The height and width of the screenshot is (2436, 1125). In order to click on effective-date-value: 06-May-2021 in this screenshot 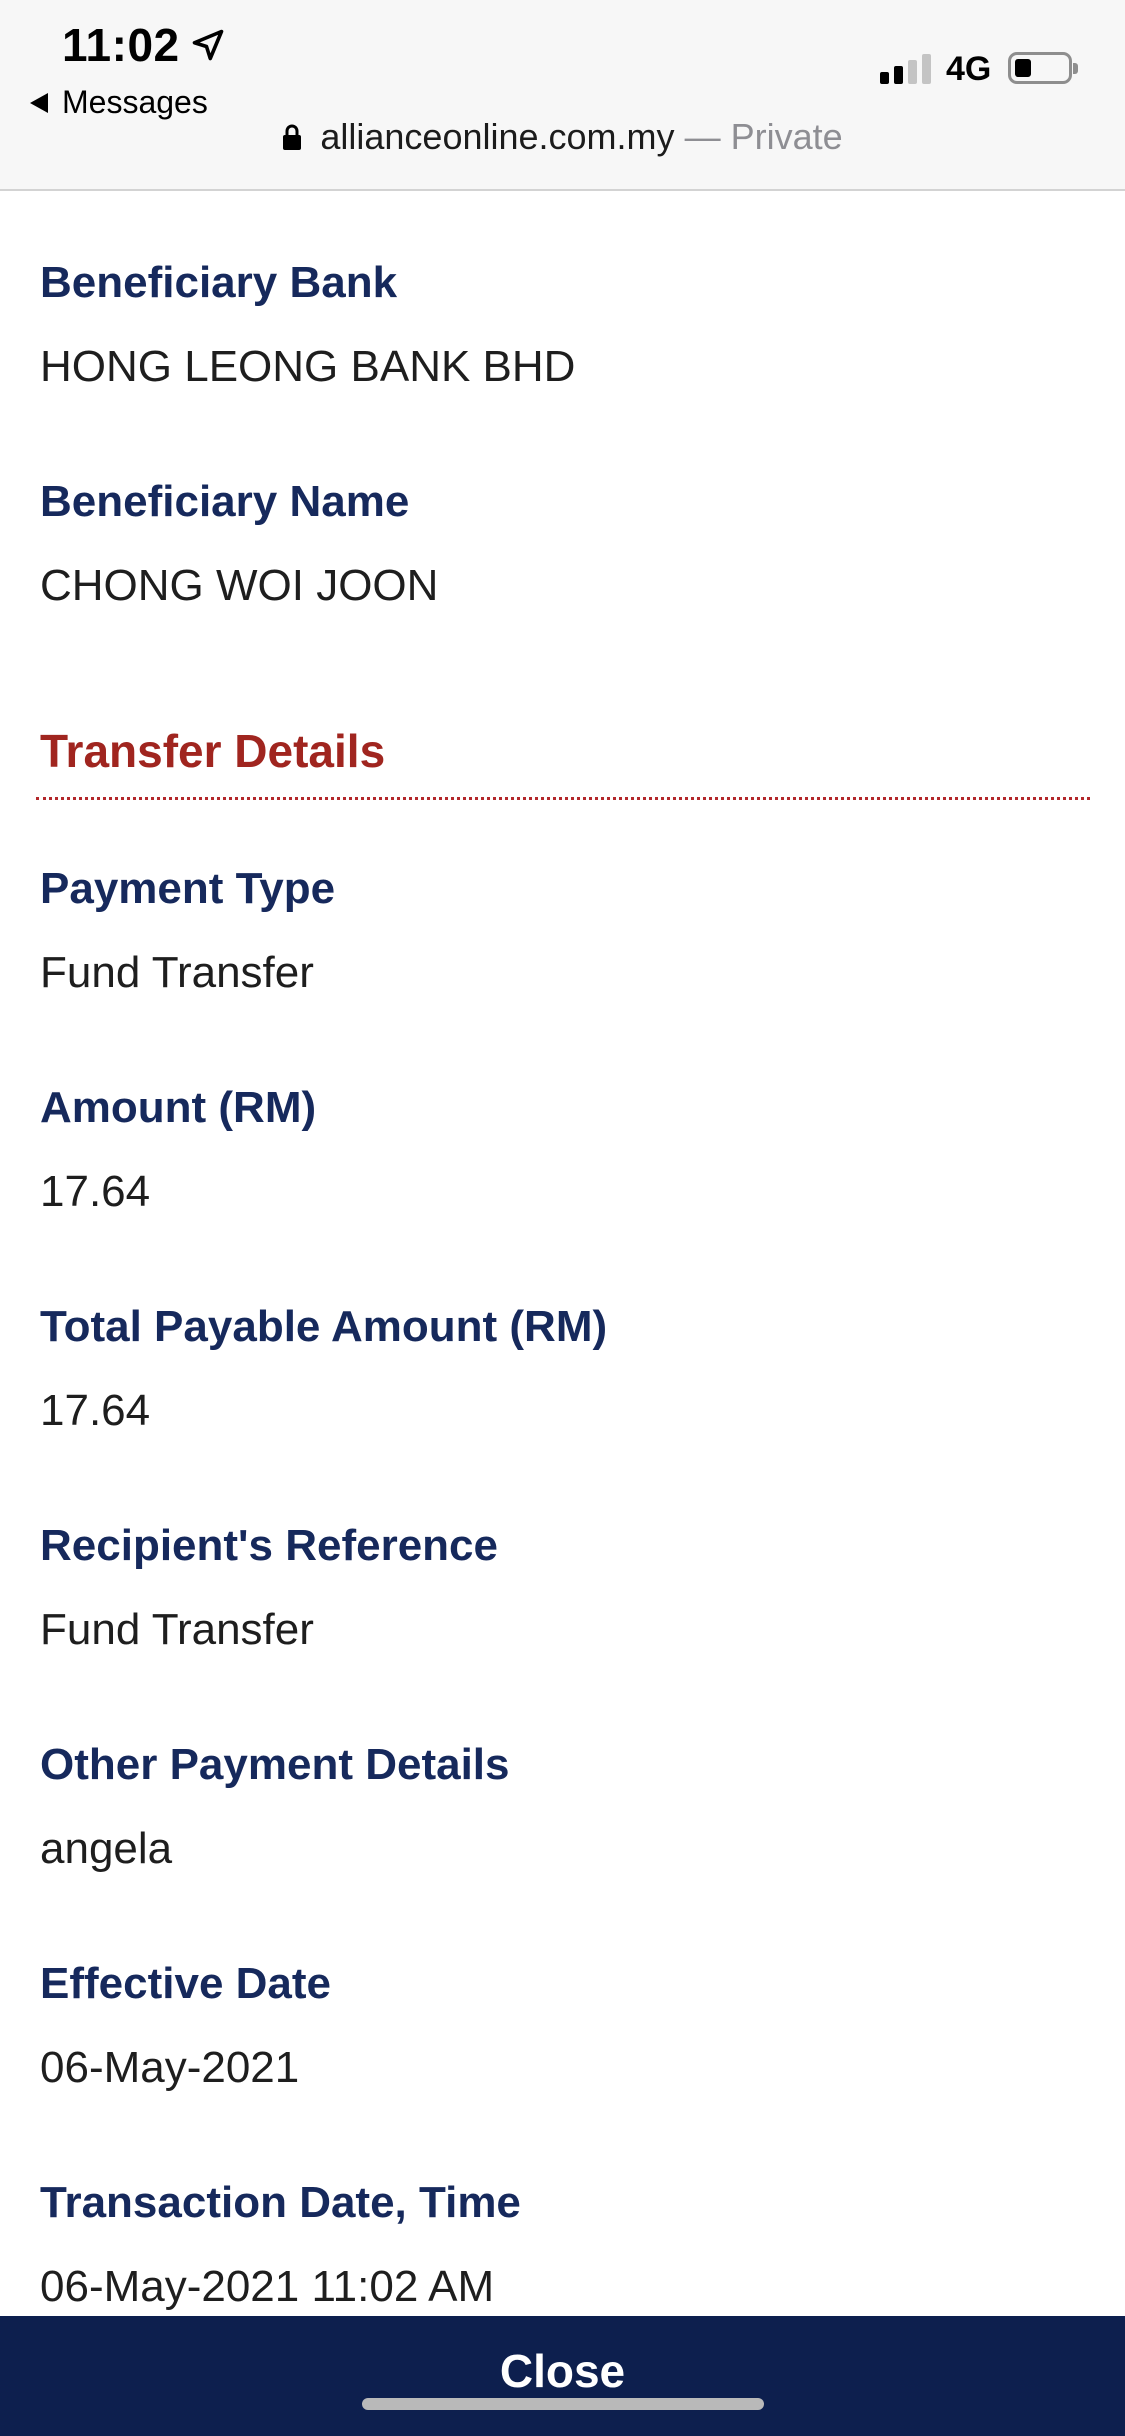, I will do `click(170, 2067)`.